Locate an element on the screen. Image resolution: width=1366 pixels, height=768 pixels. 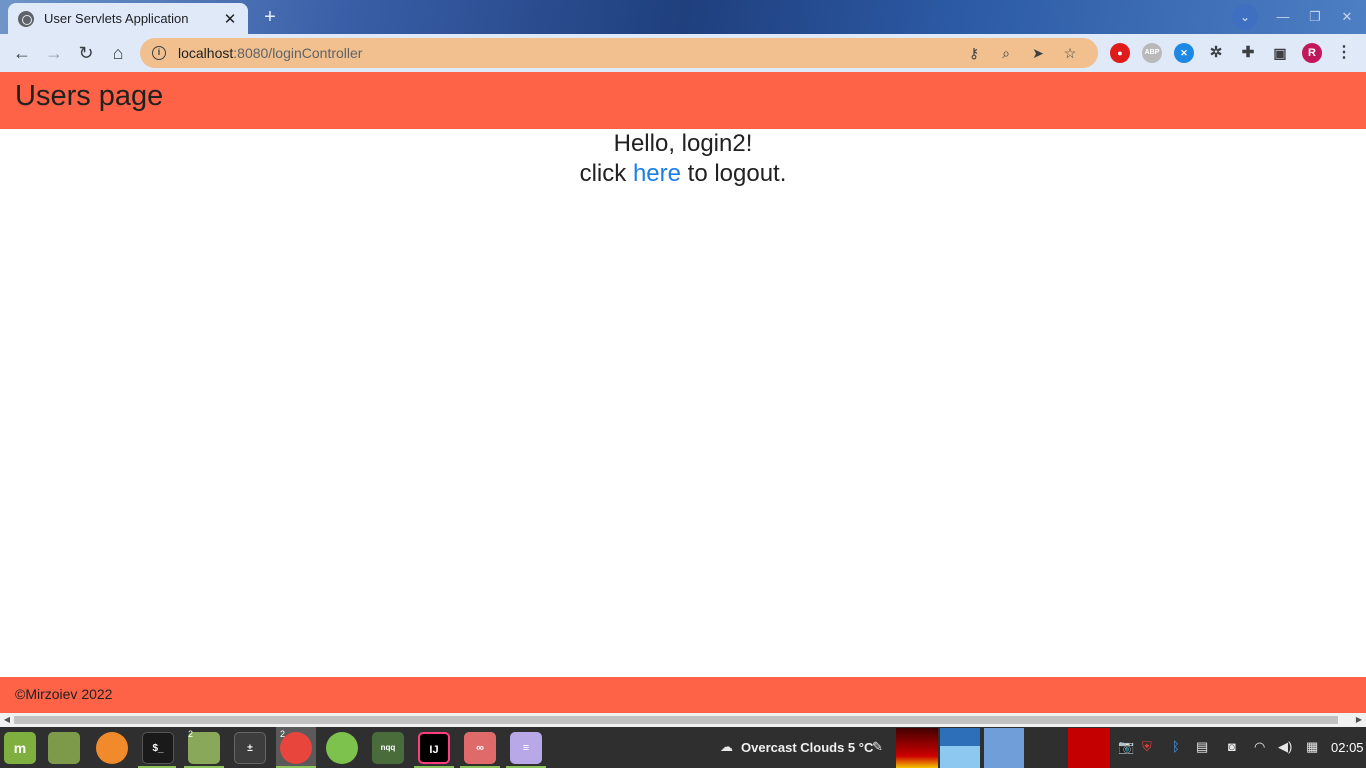
extension-red-icon: ● is located at coordinates (1120, 53).